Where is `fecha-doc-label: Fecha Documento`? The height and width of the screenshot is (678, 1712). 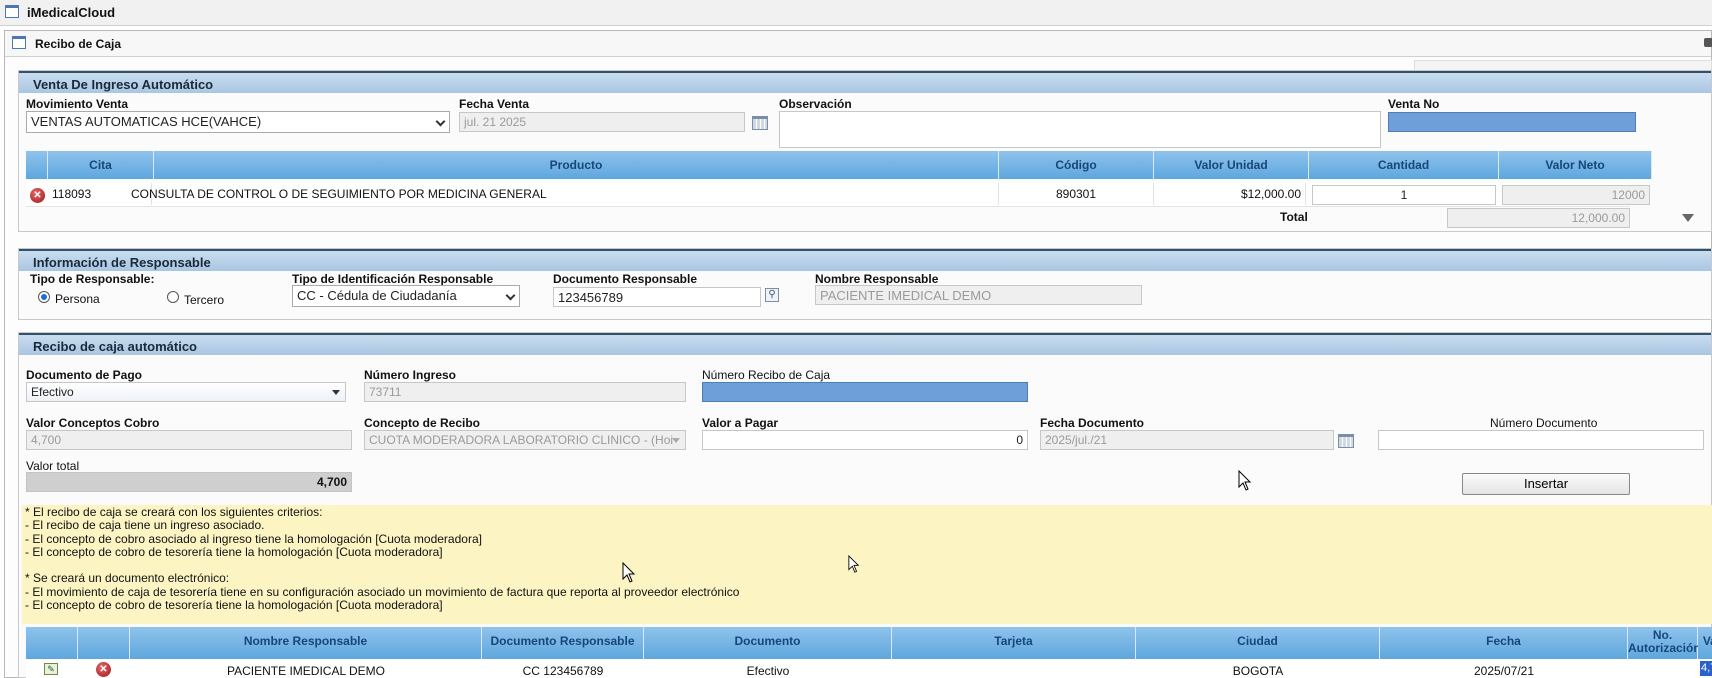
fecha-doc-label: Fecha Documento is located at coordinates (1092, 423).